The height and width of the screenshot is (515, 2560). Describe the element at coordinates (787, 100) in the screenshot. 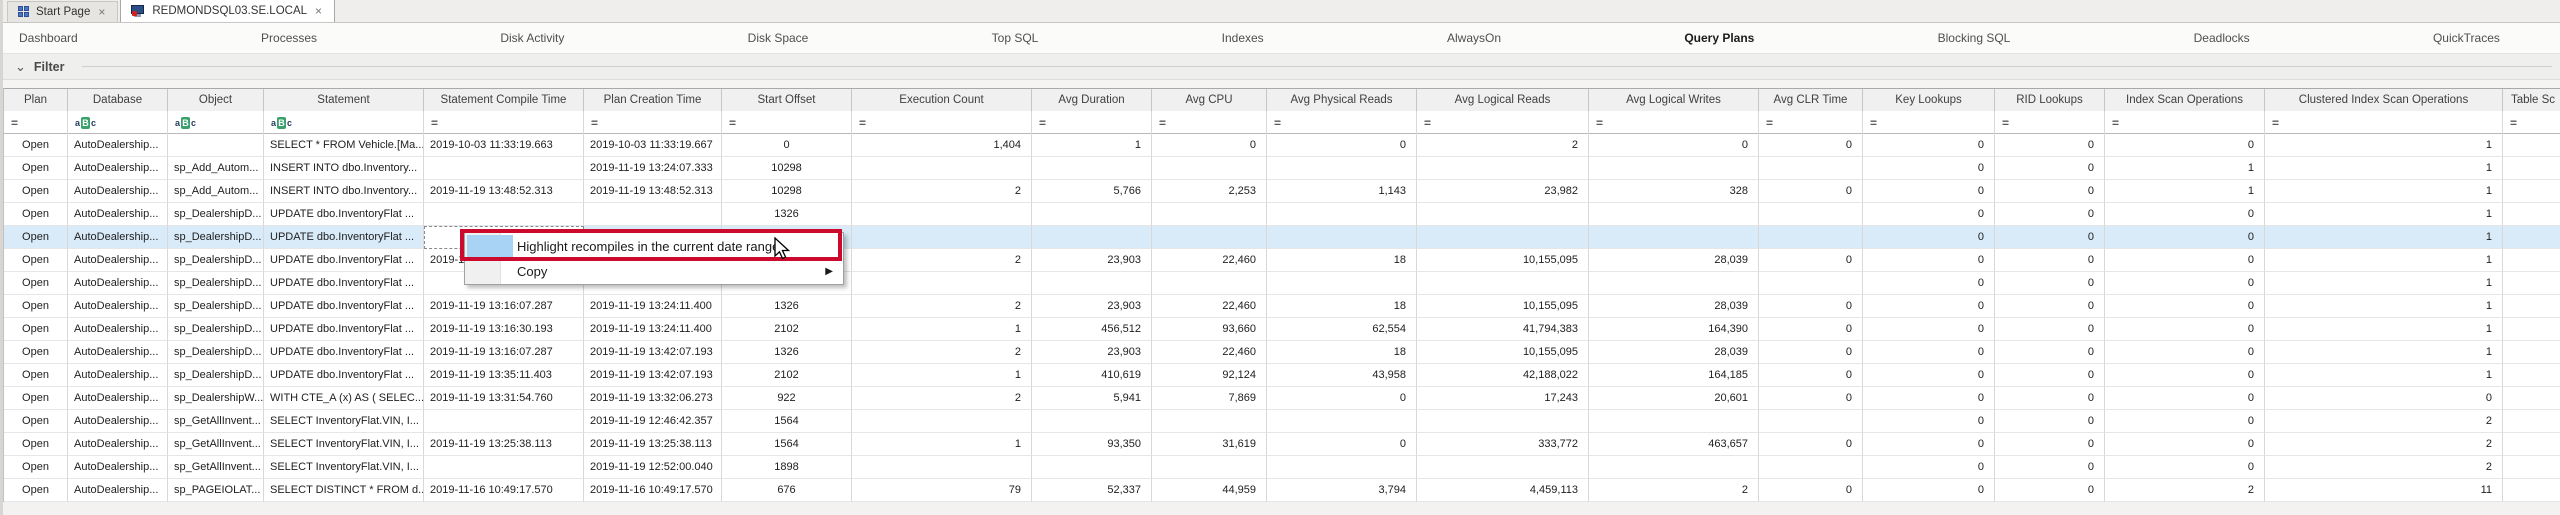

I see `column-header: Start Offset` at that location.